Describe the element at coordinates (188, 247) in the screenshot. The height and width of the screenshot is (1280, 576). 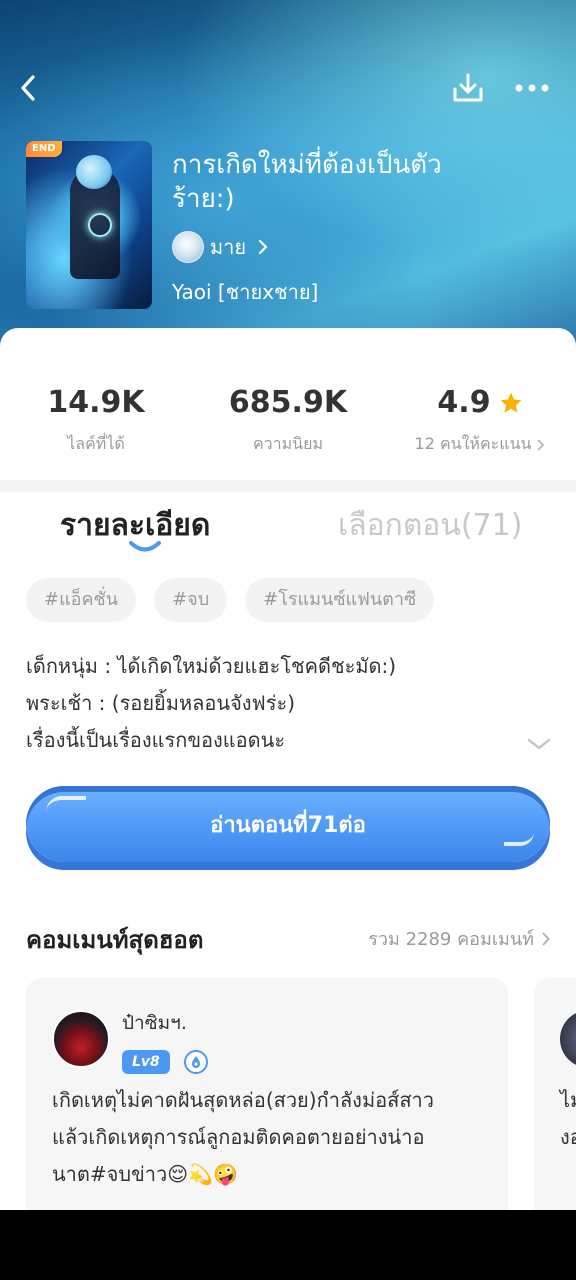
I see `author-avatar` at that location.